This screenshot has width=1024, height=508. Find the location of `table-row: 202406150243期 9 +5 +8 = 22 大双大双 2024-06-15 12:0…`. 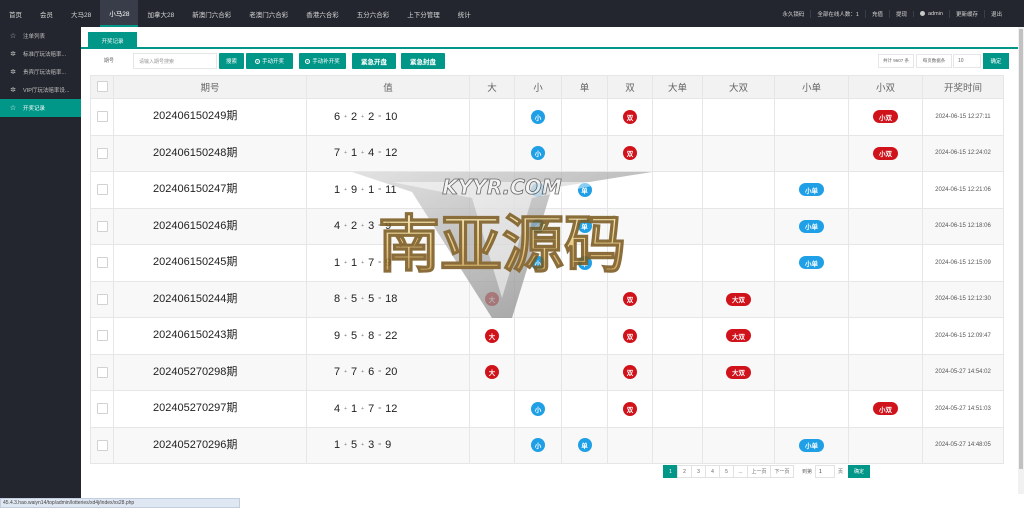

table-row: 202406150243期 9 +5 +8 = 22 大双大双 2024-06-15 12:0… is located at coordinates (547, 336).